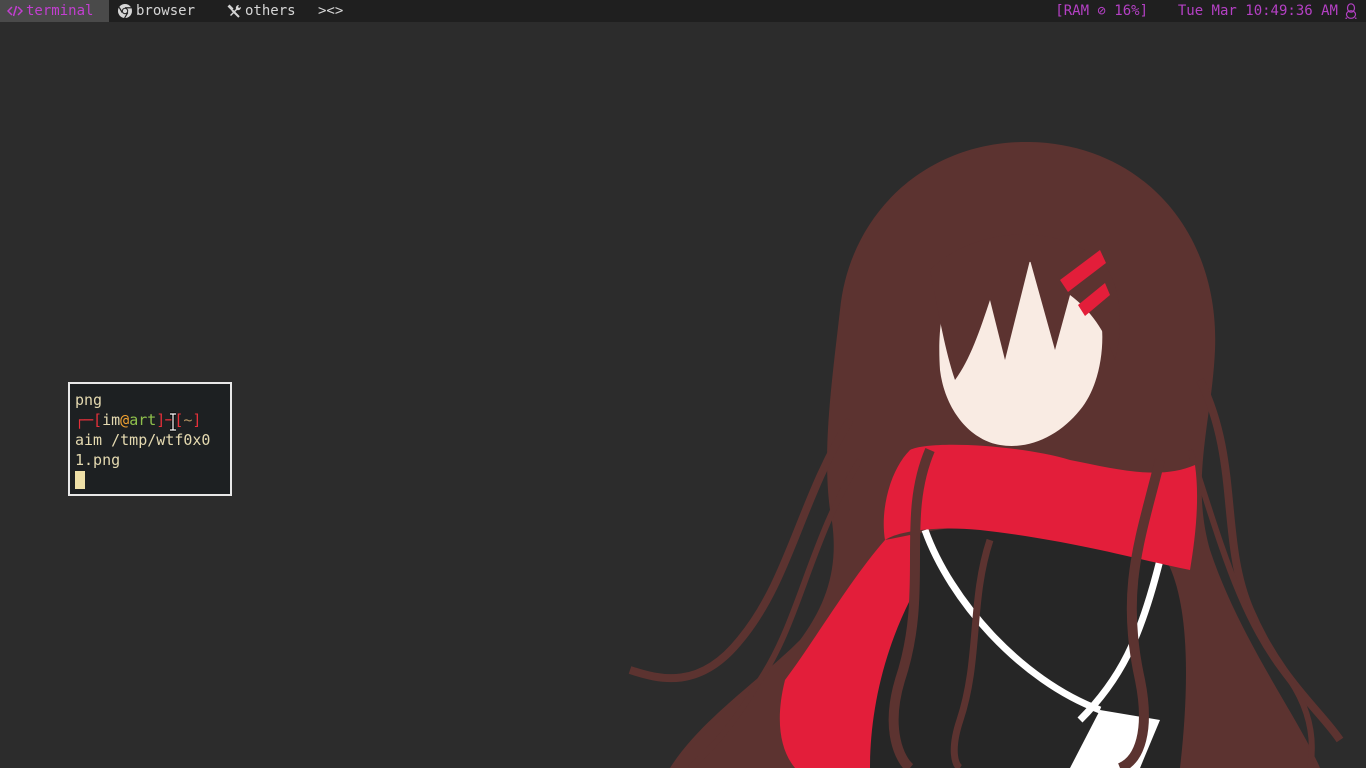  I want to click on workspace-others: others, so click(261, 11).